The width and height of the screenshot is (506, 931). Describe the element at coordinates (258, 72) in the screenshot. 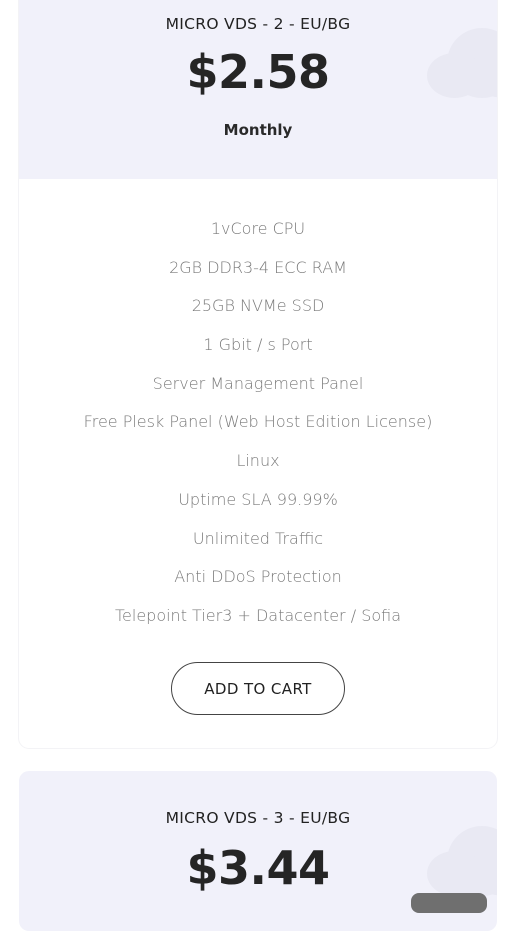

I see `plan-price: $2.58` at that location.